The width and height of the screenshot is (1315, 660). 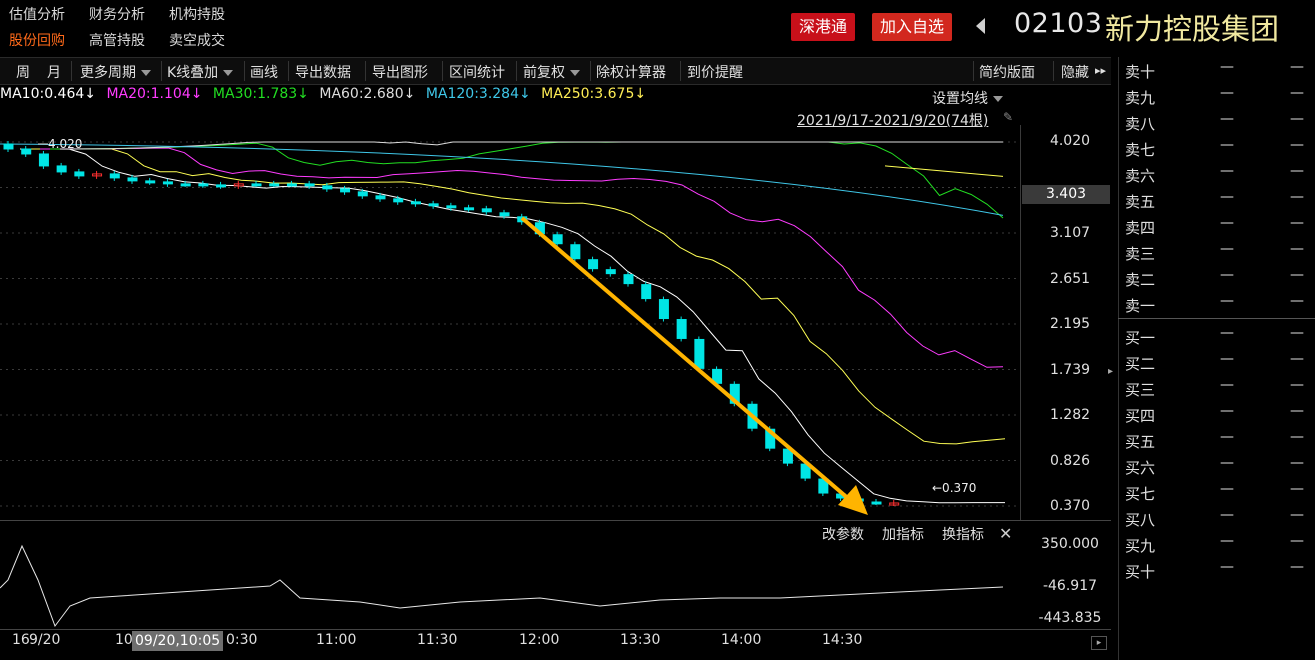 What do you see at coordinates (1220, 389) in the screenshot?
I see `bid-row: 买三 — —` at bounding box center [1220, 389].